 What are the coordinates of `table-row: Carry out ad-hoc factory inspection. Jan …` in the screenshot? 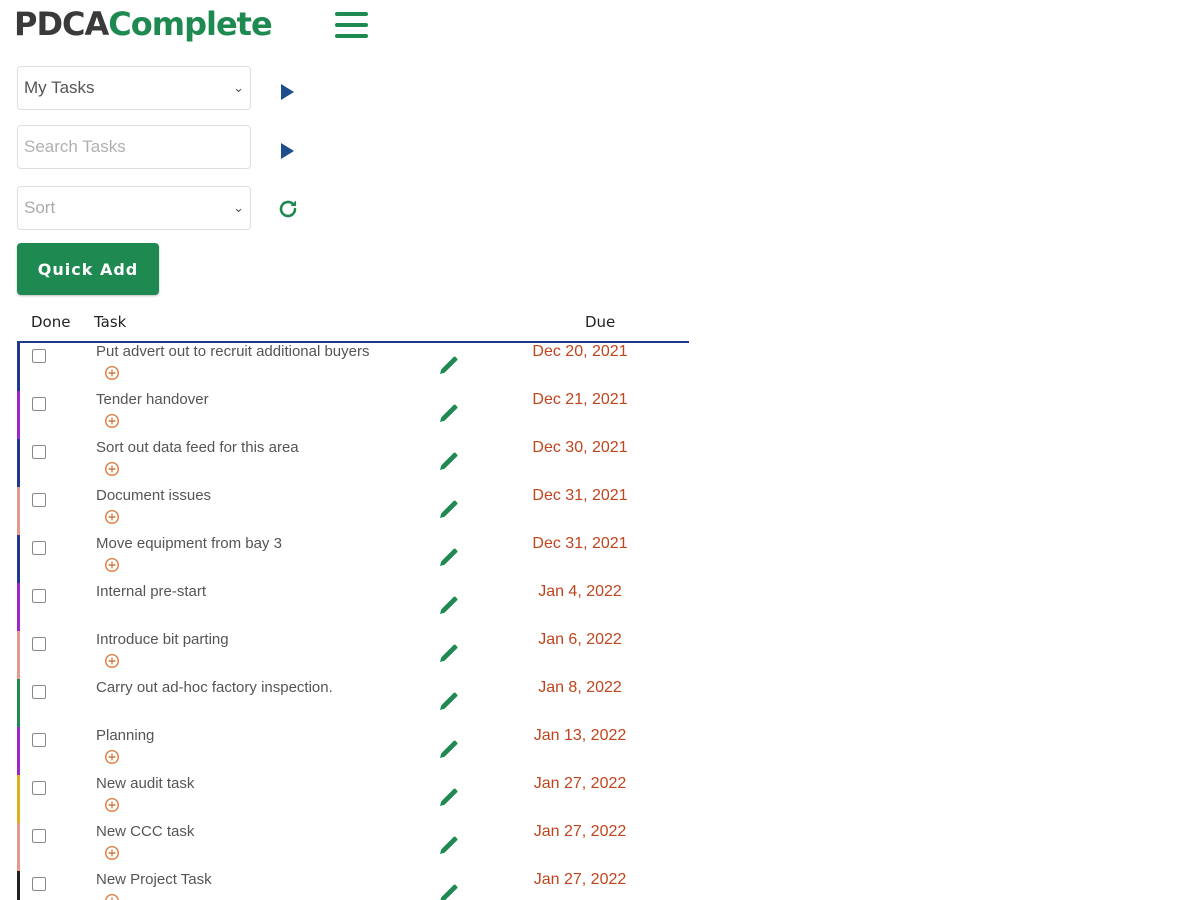 It's located at (353, 703).